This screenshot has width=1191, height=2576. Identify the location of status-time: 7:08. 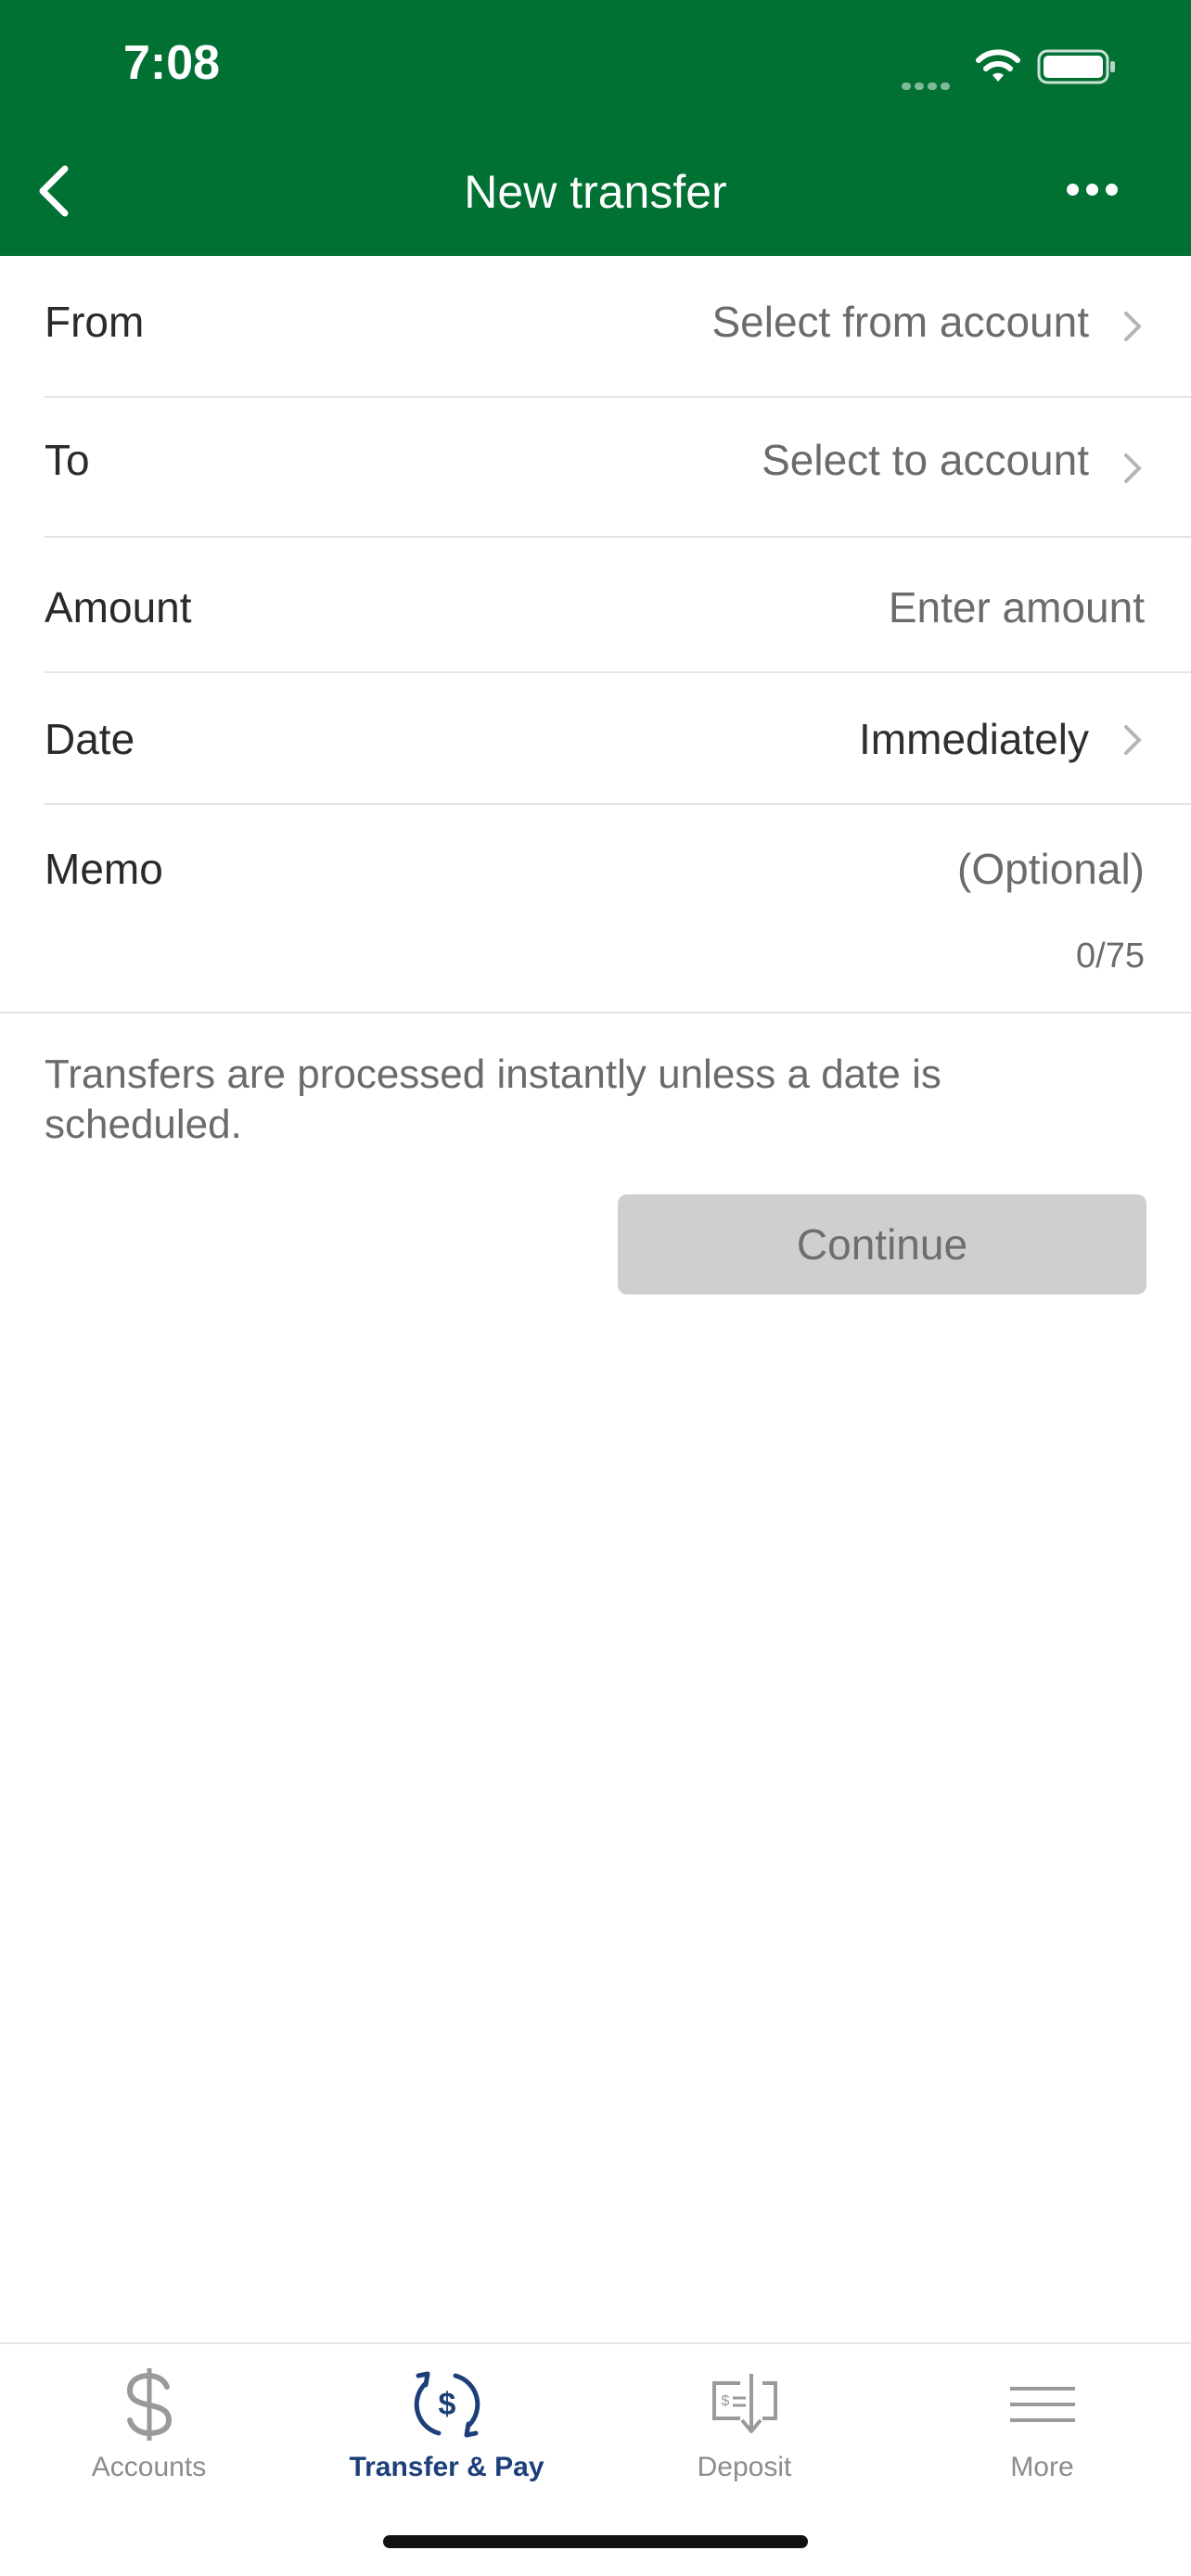
(172, 63).